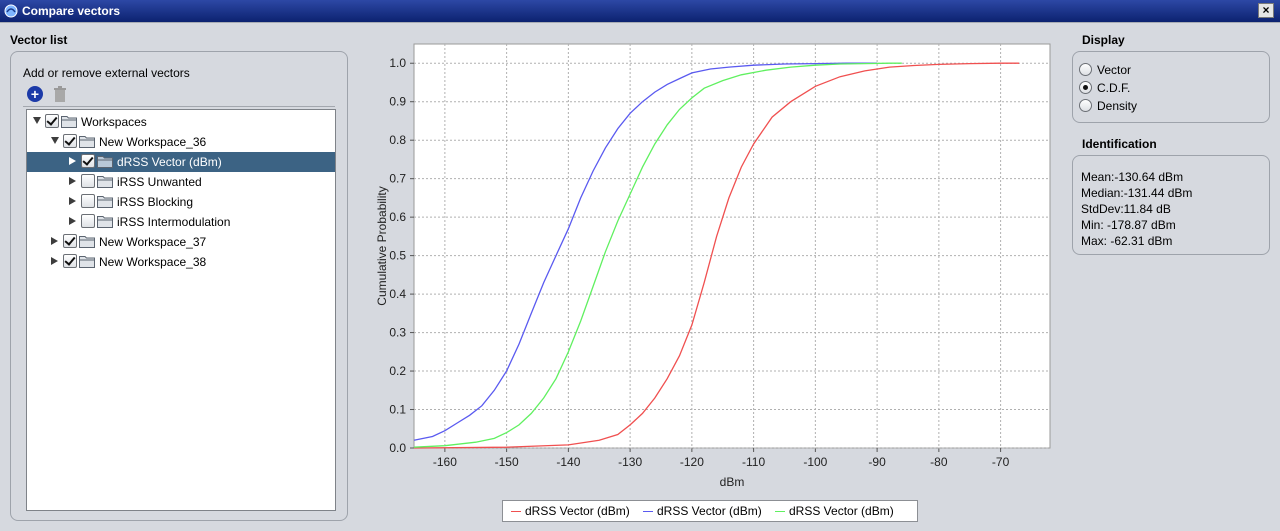  I want to click on y-tick-label: 0.5, so click(397, 256).